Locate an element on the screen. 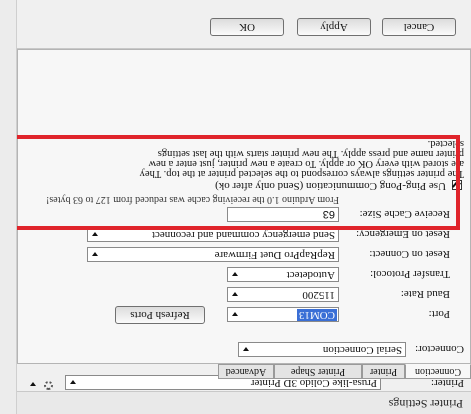 Image resolution: width=471 pixels, height=414 pixels. gear-icon is located at coordinates (48, 385).